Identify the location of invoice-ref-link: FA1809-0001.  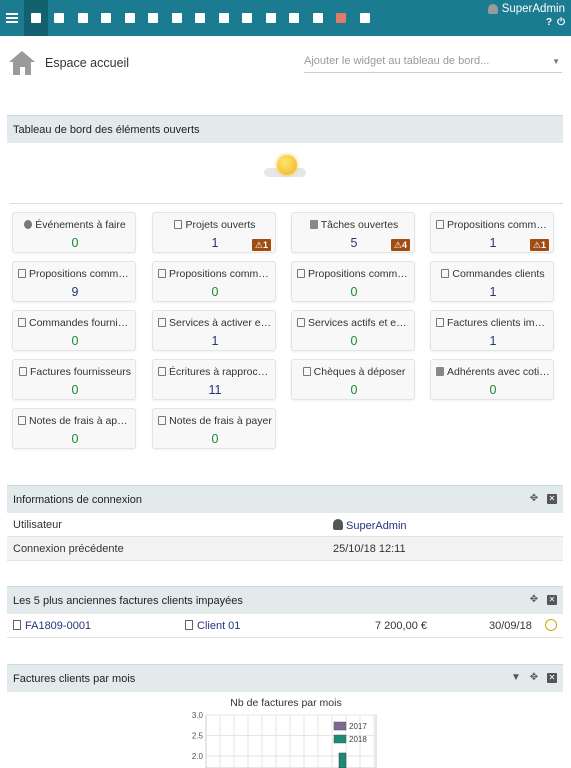
(52, 626).